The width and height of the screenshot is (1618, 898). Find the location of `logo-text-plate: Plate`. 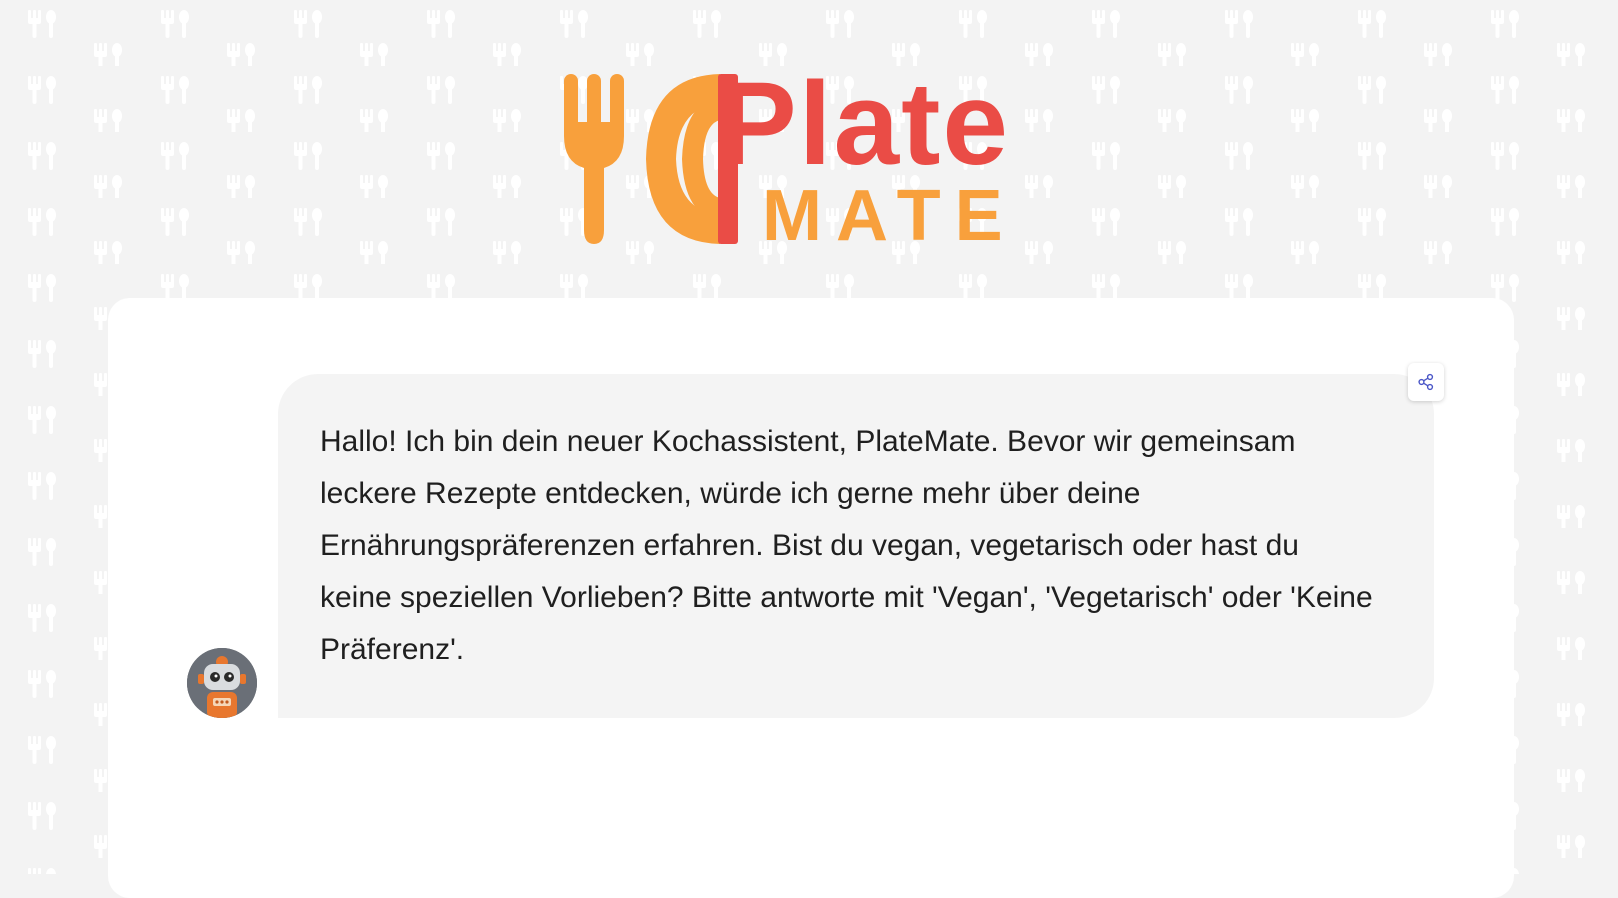

logo-text-plate: Plate is located at coordinates (864, 126).